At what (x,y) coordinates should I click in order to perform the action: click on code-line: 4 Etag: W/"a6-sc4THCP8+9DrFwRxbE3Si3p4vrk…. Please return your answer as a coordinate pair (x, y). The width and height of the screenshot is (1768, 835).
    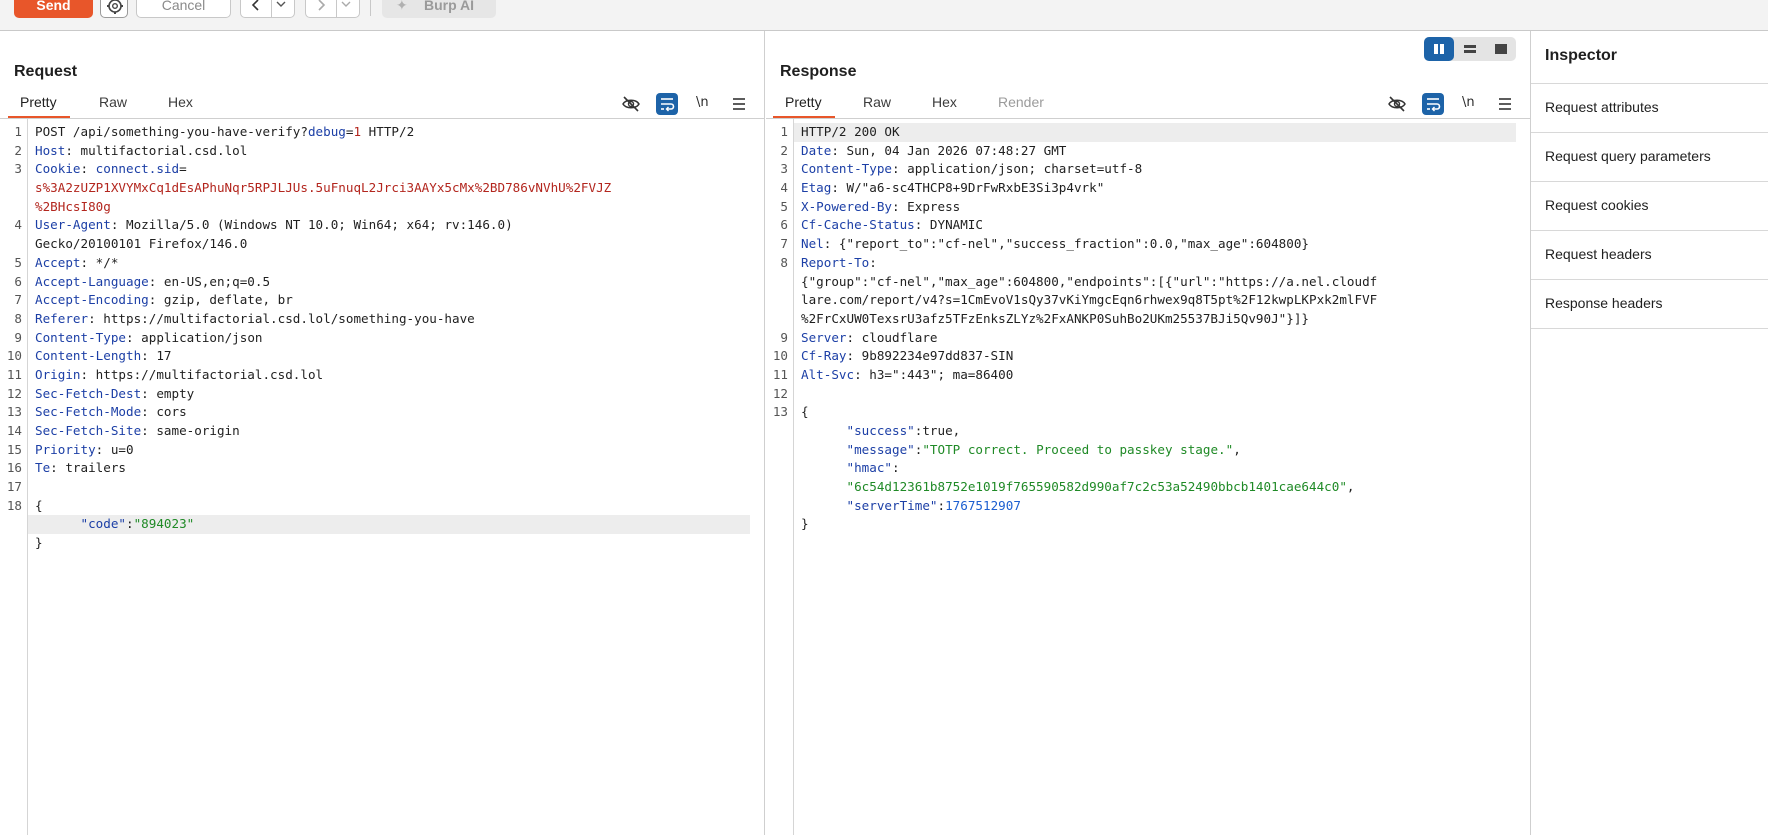
    Looking at the image, I should click on (1148, 188).